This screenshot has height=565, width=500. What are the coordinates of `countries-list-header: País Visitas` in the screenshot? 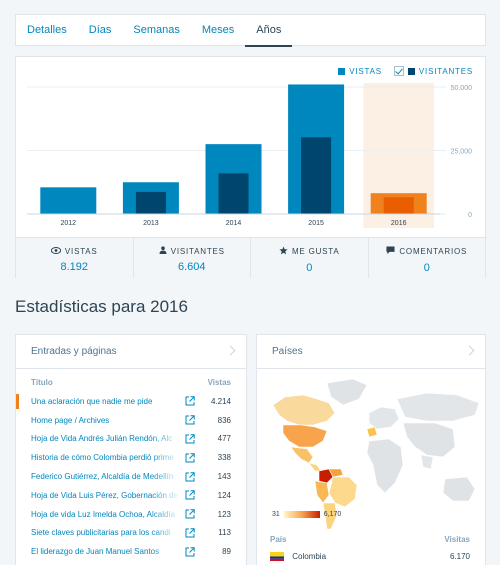 It's located at (370, 539).